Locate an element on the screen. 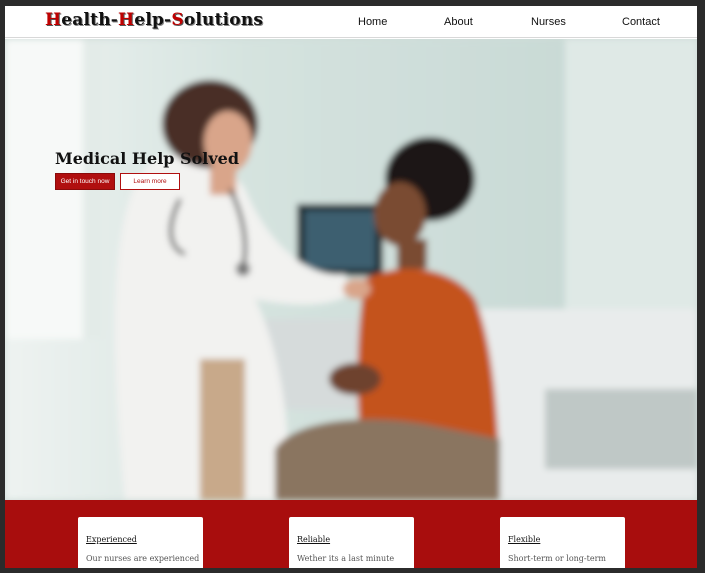  nav-link-contact: Contact is located at coordinates (641, 22).